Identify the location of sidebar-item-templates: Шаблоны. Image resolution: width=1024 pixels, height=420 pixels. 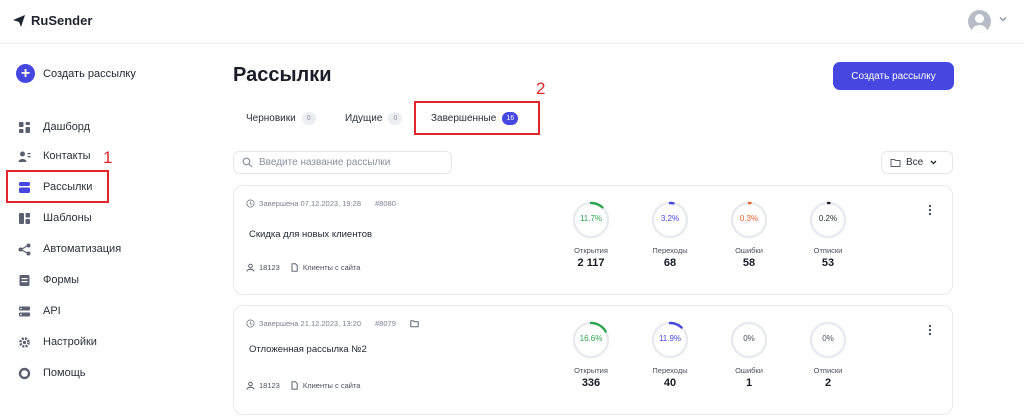
(55, 218).